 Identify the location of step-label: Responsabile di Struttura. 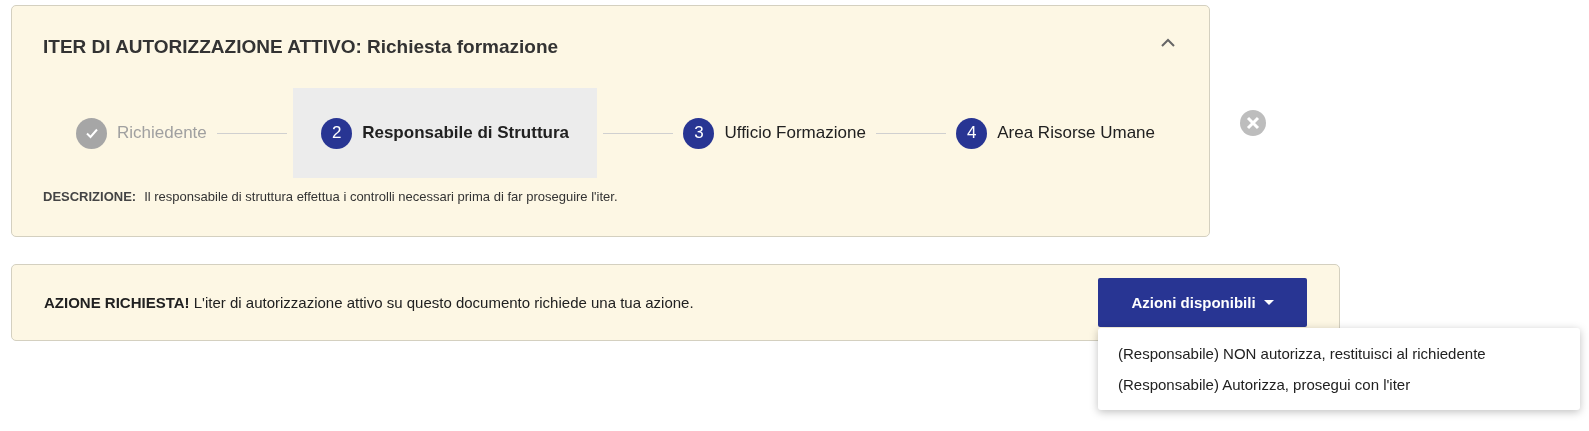
(466, 133).